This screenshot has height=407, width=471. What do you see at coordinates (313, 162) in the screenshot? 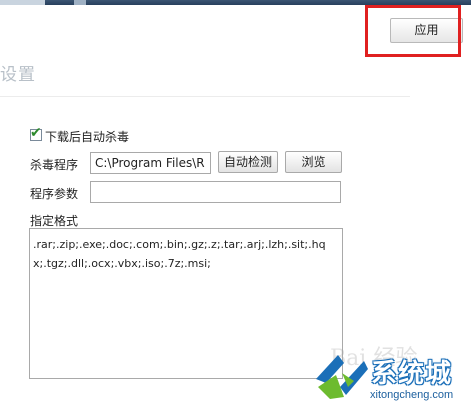
I see `browse-button: 浏览` at bounding box center [313, 162].